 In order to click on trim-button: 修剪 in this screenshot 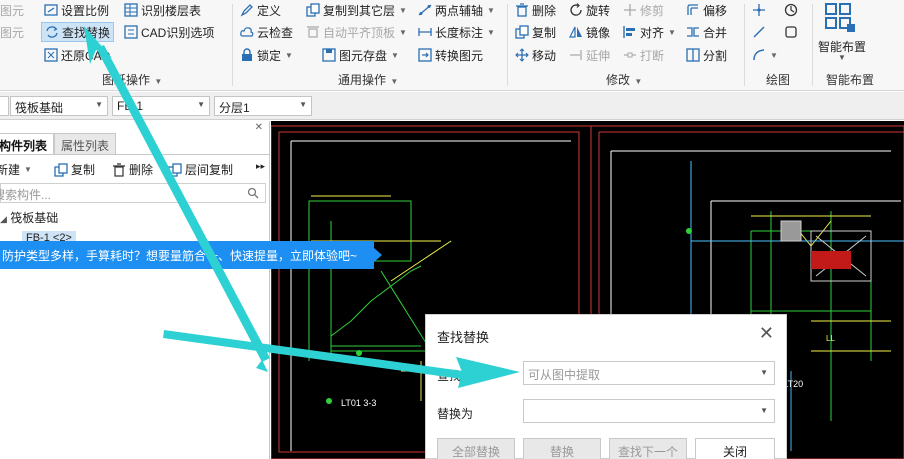, I will do `click(643, 10)`.